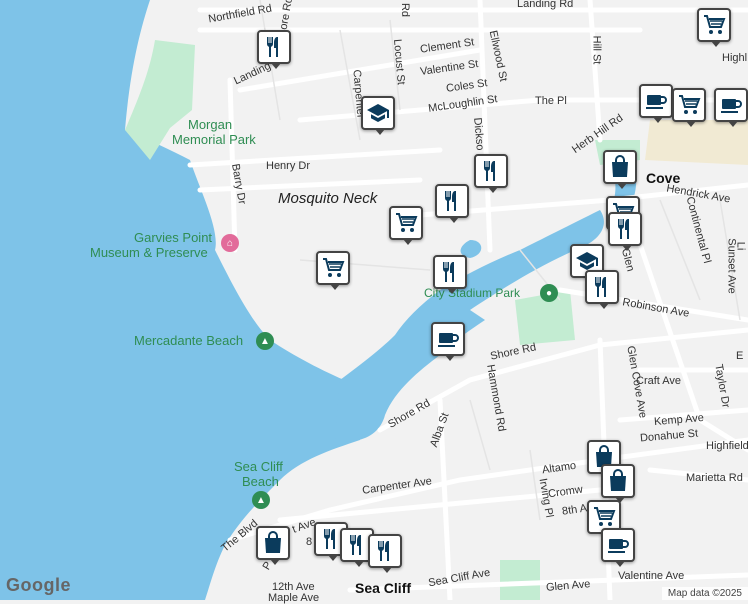 The width and height of the screenshot is (748, 604). Describe the element at coordinates (405, 10) in the screenshot. I see `road-label-rd-top: Rd` at that location.